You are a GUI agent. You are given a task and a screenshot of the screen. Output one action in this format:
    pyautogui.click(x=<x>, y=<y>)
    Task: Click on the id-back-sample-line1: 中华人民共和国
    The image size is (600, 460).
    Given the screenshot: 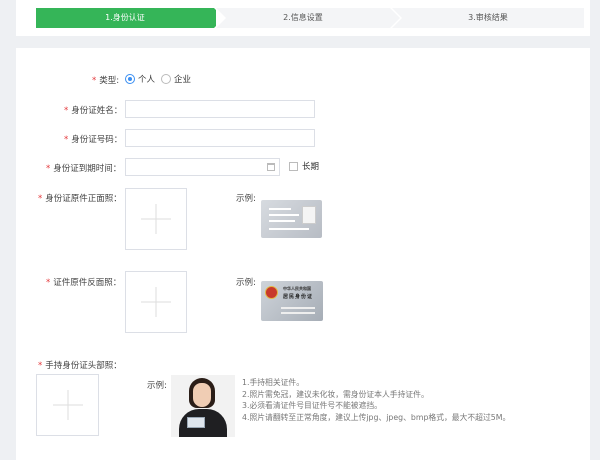 What is the action you would take?
    pyautogui.click(x=297, y=288)
    